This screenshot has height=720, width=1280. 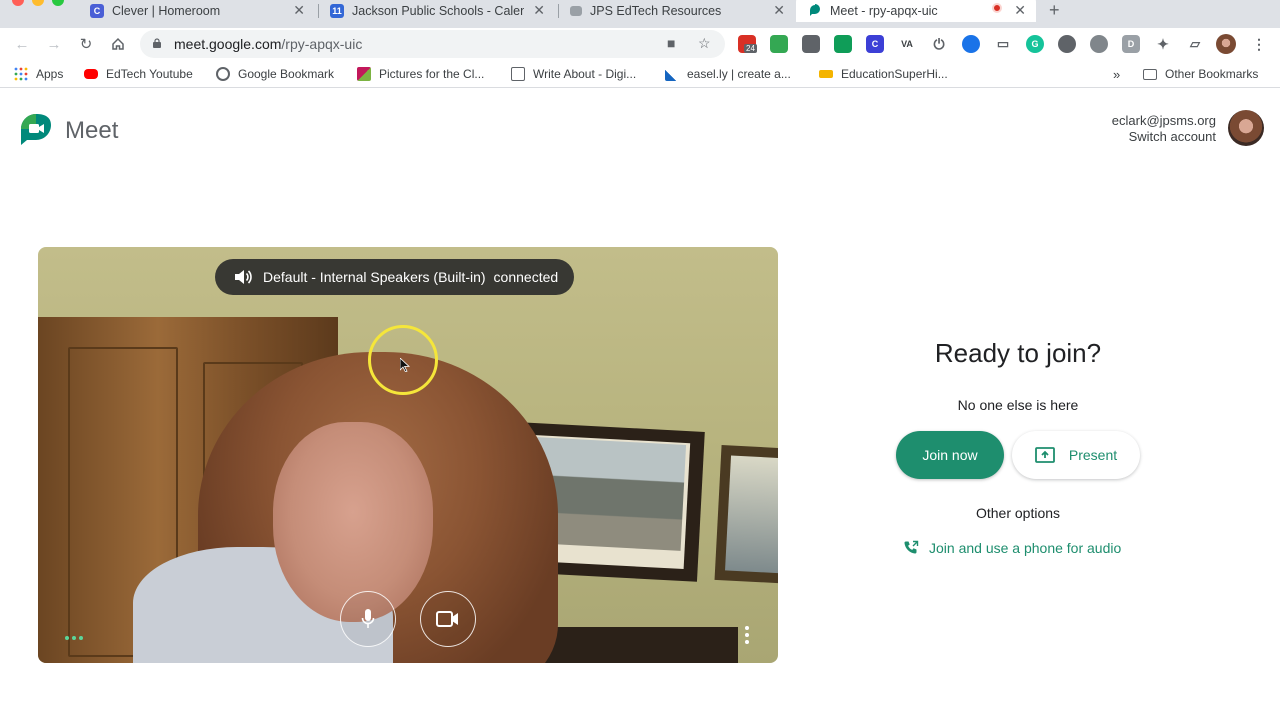 I want to click on tab-title: Clever | Homeroom, so click(x=166, y=11).